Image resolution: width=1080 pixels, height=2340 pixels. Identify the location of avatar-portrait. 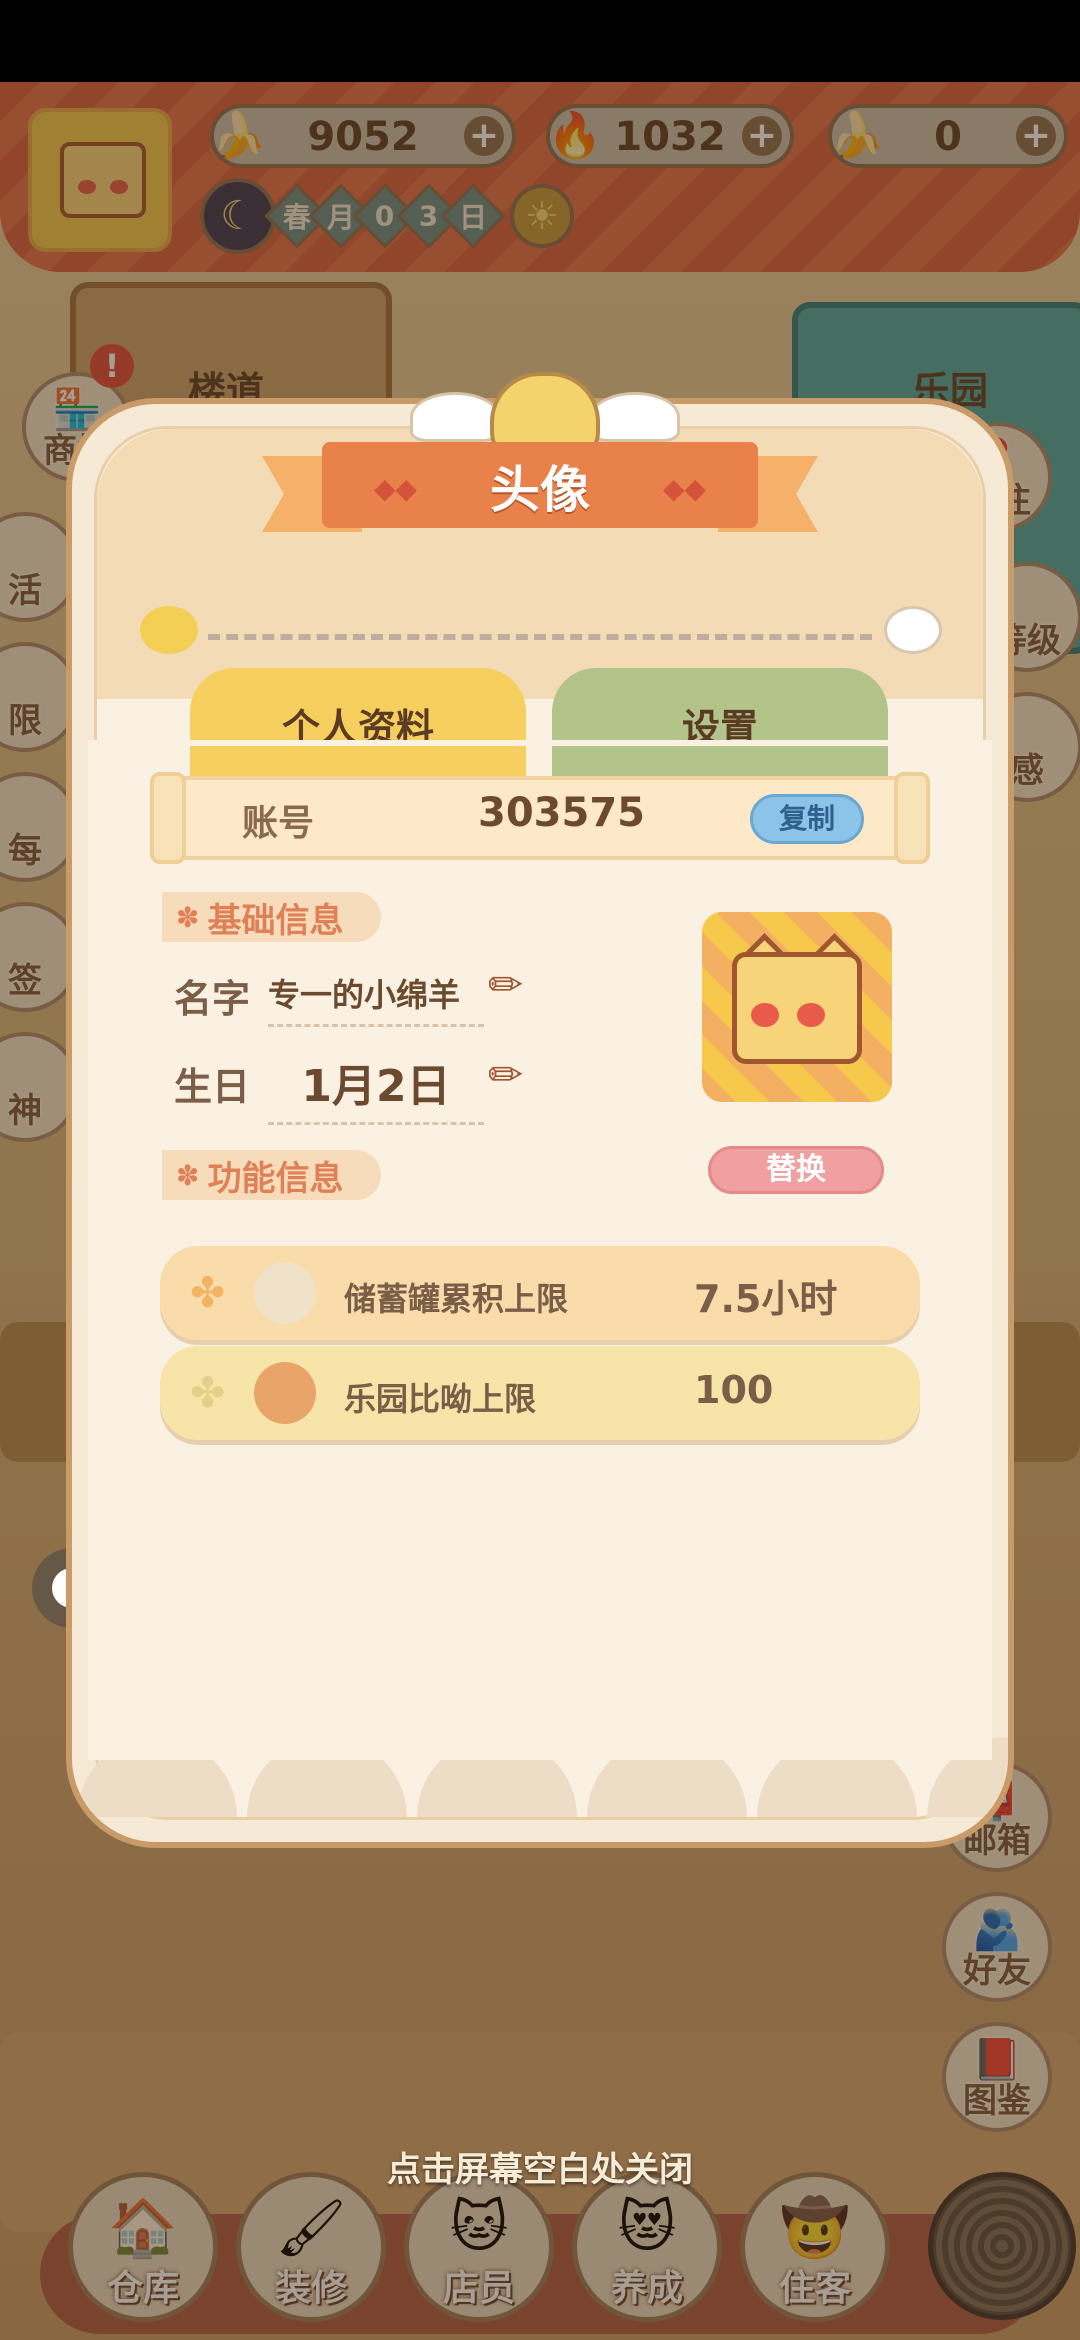
(797, 1007).